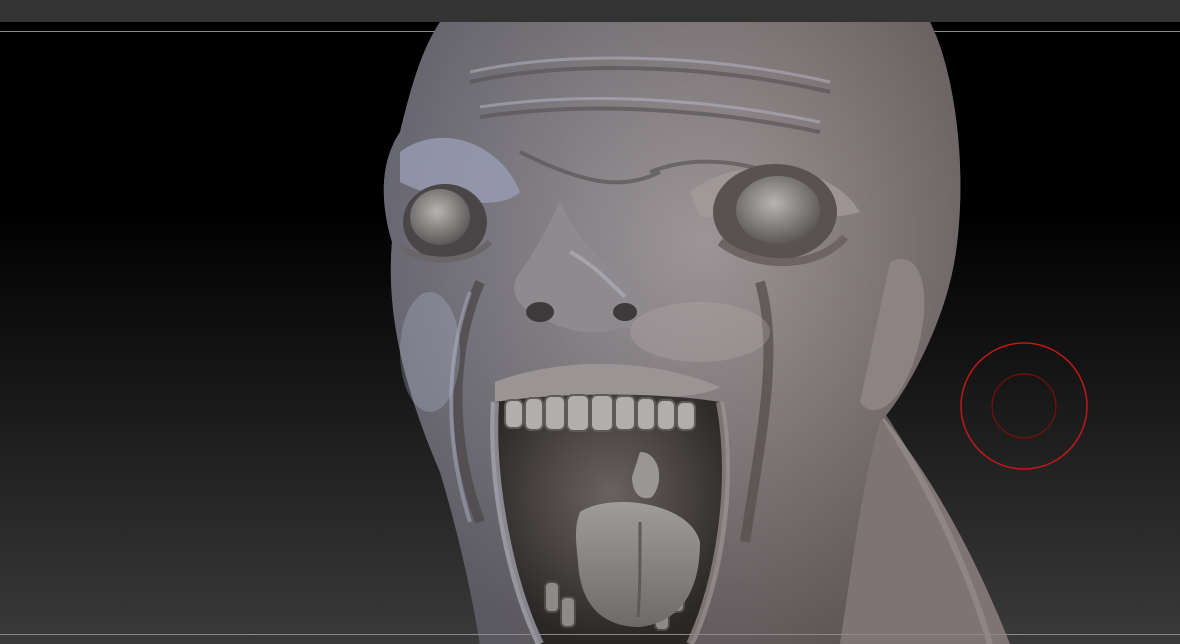 The width and height of the screenshot is (1180, 644). Describe the element at coordinates (1024, 406) in the screenshot. I see `brush-cursor-icon` at that location.